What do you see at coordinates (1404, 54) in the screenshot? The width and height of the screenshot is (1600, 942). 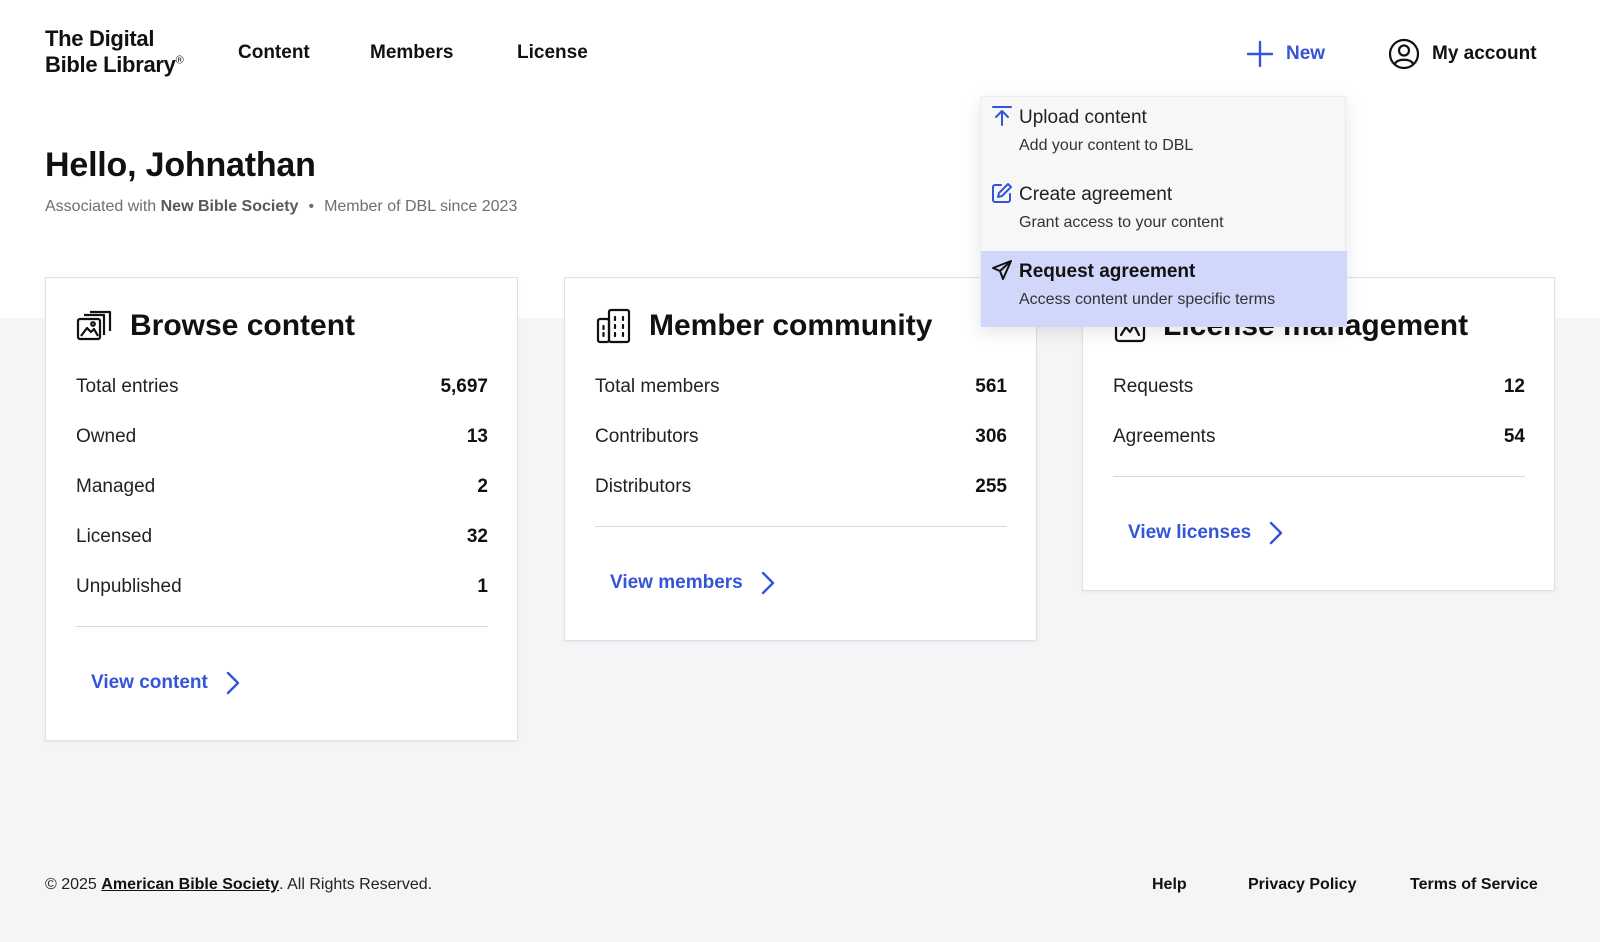 I see `user-circle-icon` at bounding box center [1404, 54].